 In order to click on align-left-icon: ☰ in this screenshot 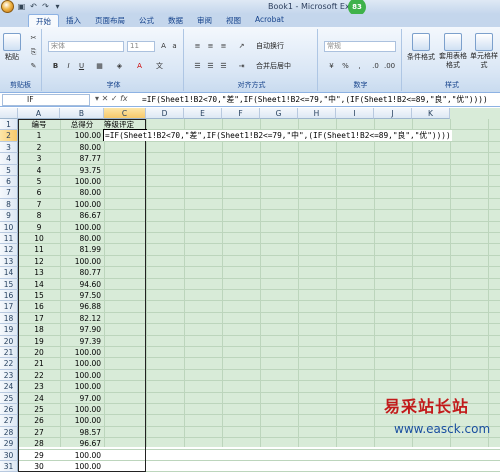, I will do `click(197, 66)`.